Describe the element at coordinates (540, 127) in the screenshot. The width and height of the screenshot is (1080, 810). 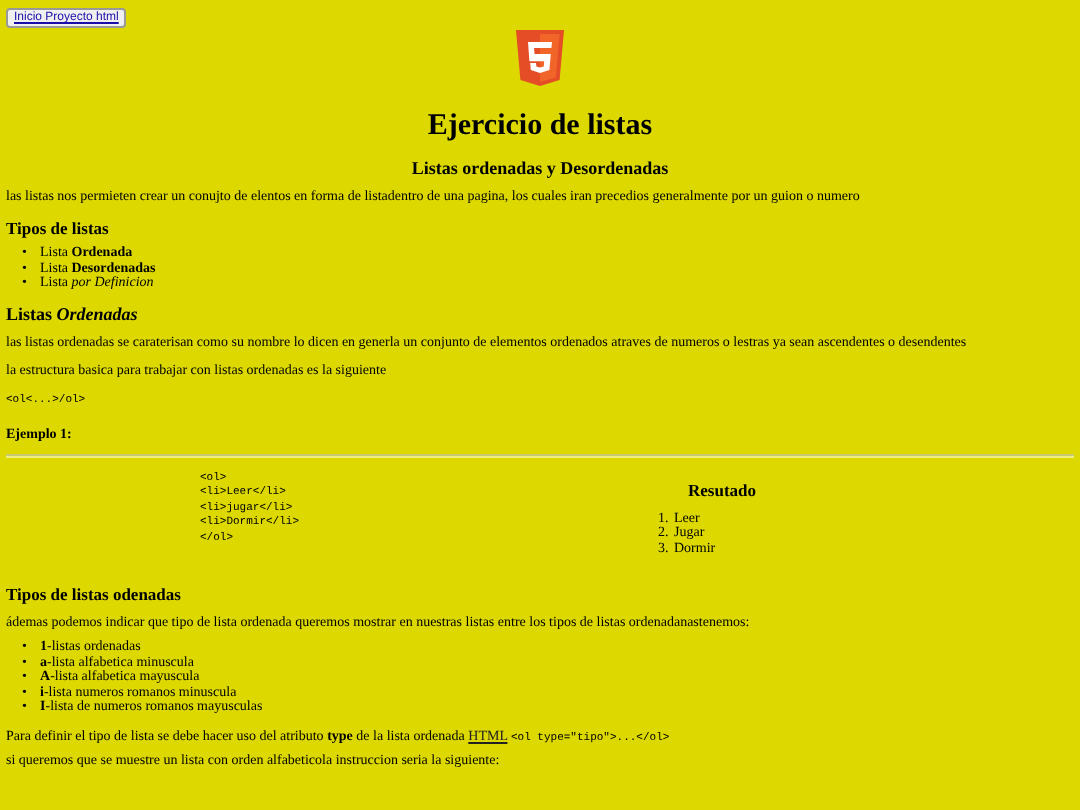
I see `page-title: Ejercicio de listas` at that location.